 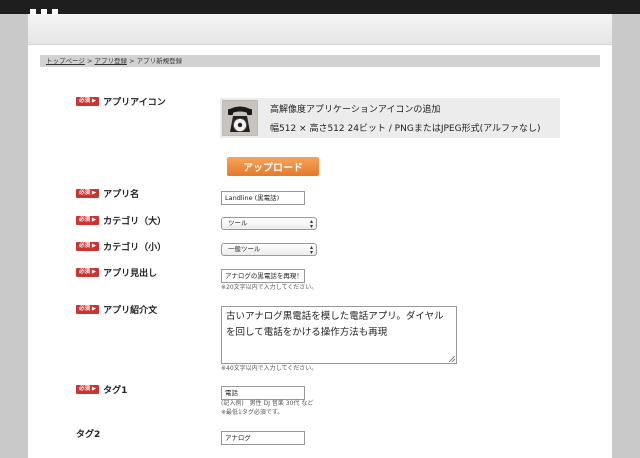 I want to click on breadcrumb-link-app-register: アプリ登録, so click(x=110, y=61).